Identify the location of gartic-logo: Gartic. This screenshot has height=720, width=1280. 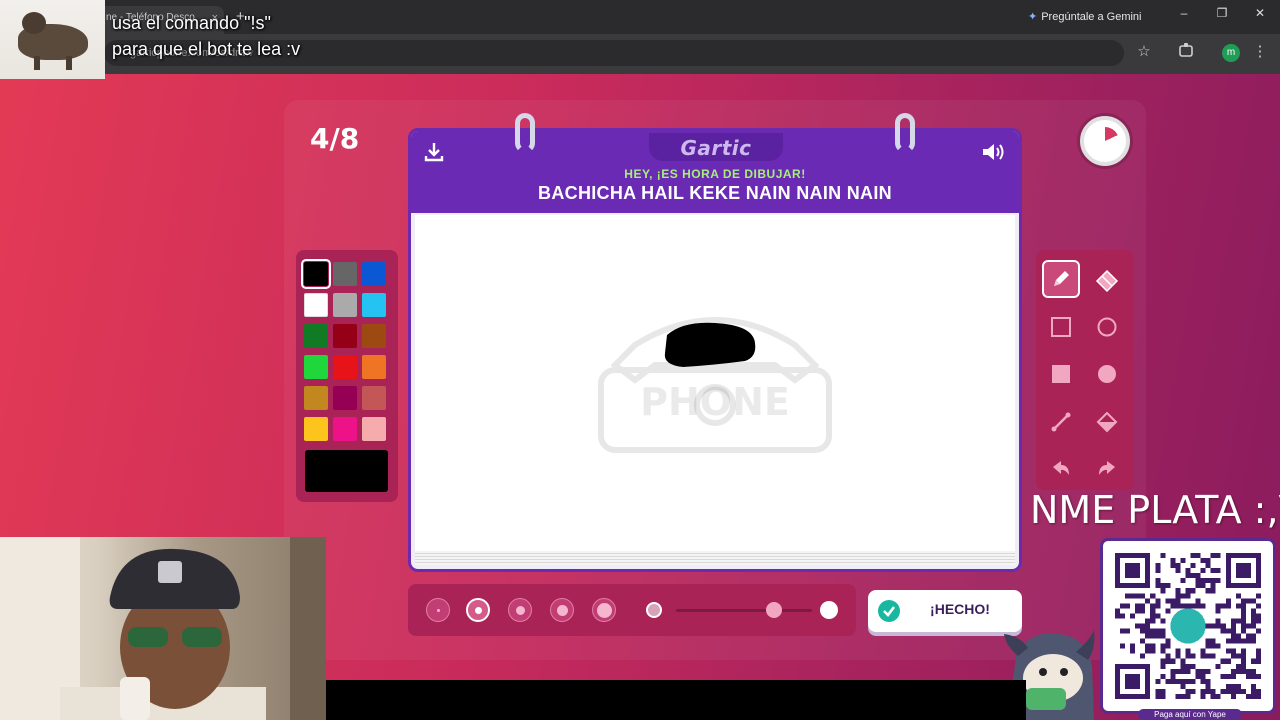
(716, 148).